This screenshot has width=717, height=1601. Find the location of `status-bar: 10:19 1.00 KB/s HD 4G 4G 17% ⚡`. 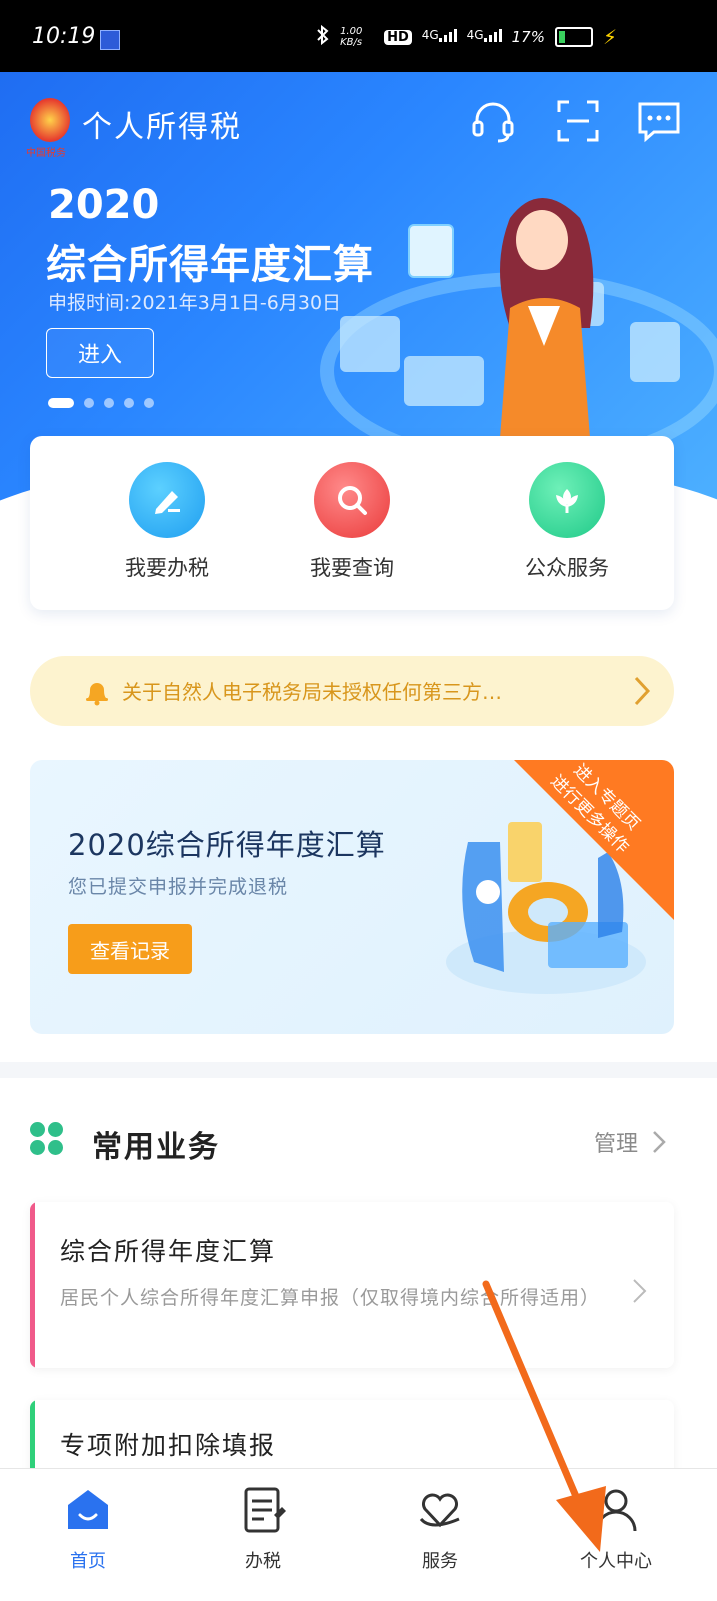

status-bar: 10:19 1.00 KB/s HD 4G 4G 17% ⚡ is located at coordinates (358, 36).